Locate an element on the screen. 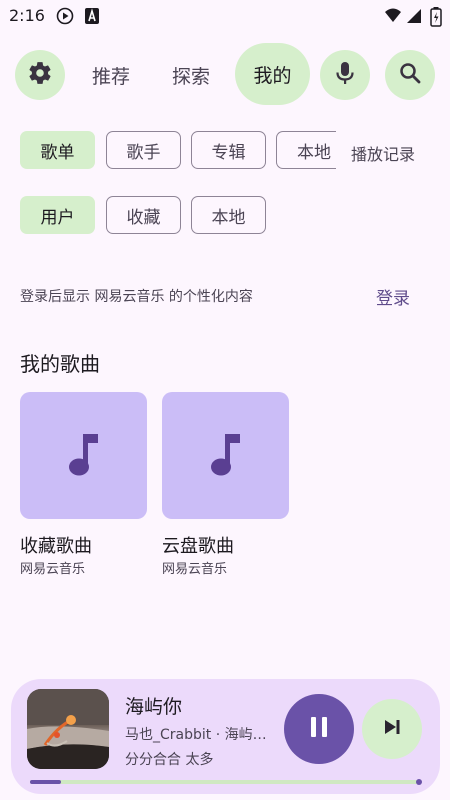 This screenshot has width=450, height=800. login-hint: 登录后显示 网易云音乐 的个性化内容 is located at coordinates (136, 297).